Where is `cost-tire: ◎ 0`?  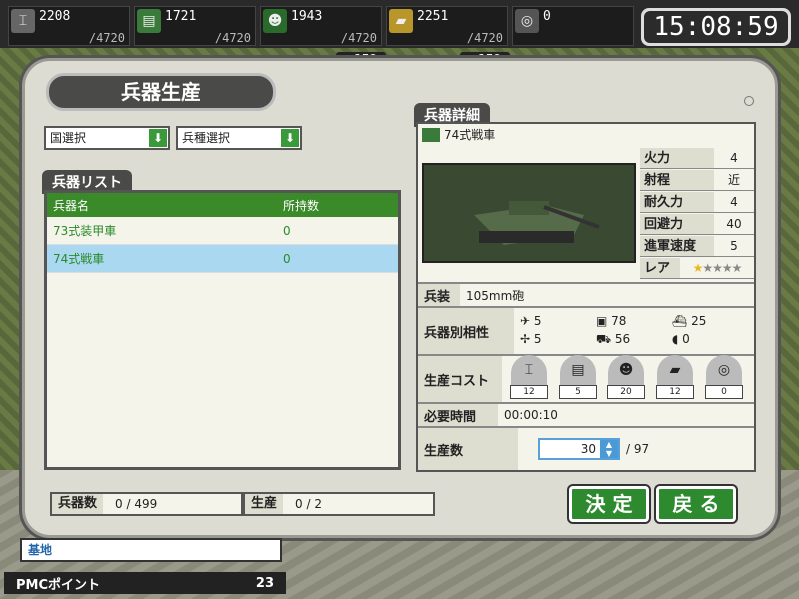 cost-tire: ◎ 0 is located at coordinates (724, 377).